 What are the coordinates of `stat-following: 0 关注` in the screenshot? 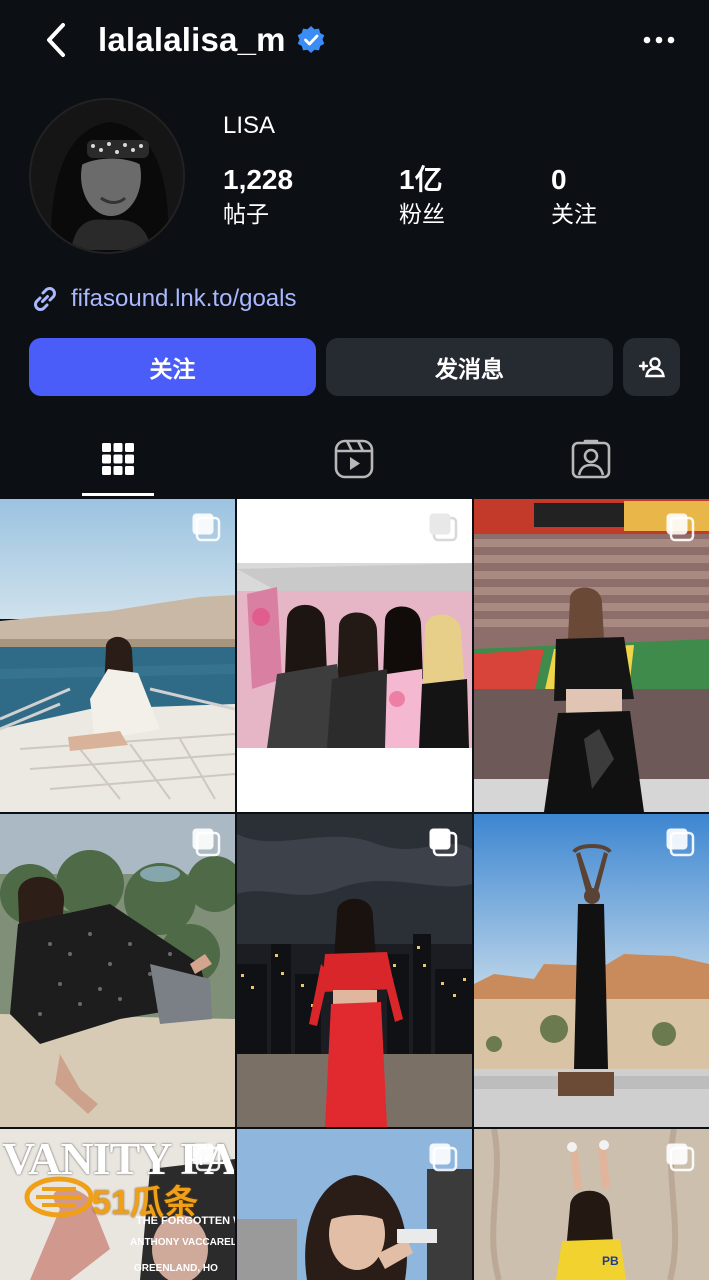 It's located at (574, 196).